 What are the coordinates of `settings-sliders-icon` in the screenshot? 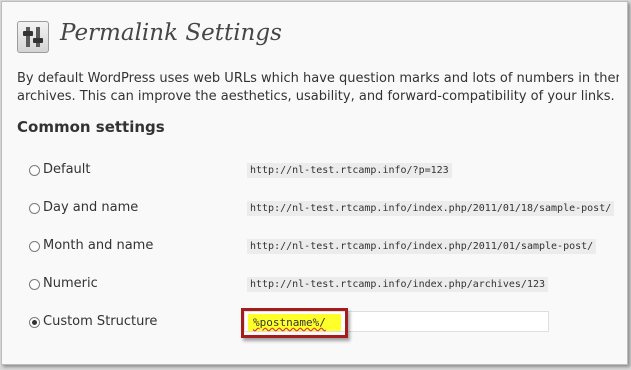 It's located at (33, 37).